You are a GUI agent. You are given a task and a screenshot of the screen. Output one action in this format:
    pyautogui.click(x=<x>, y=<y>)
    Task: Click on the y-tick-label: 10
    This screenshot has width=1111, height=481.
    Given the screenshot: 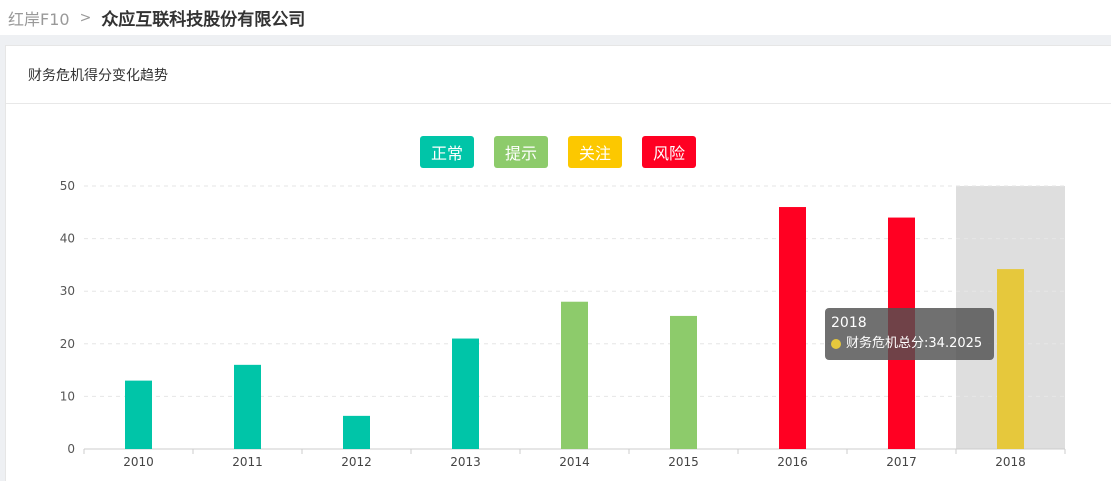 What is the action you would take?
    pyautogui.click(x=67, y=396)
    